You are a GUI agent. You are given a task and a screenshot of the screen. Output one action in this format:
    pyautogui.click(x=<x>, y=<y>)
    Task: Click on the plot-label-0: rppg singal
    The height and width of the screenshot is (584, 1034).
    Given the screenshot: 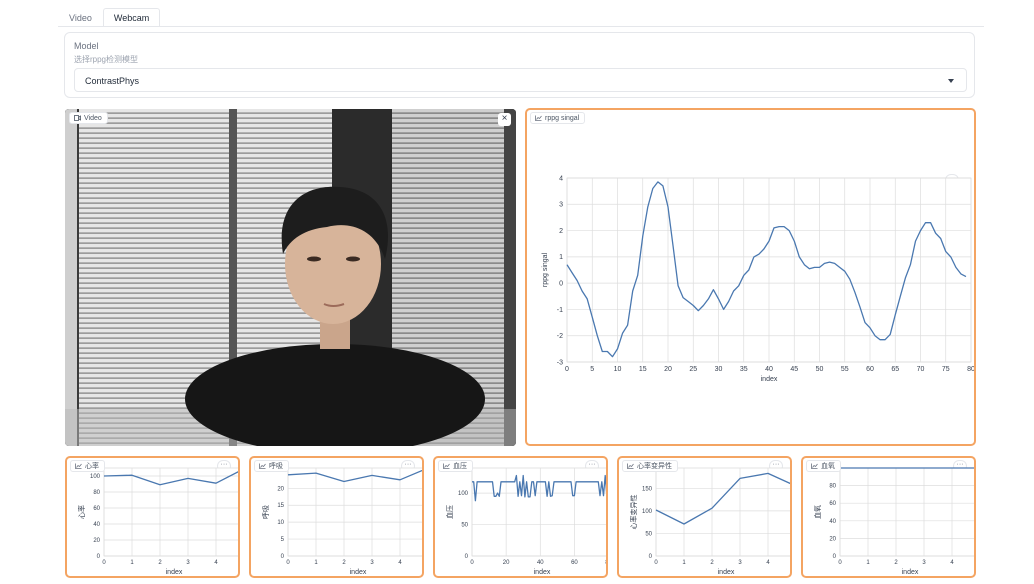 What is the action you would take?
    pyautogui.click(x=558, y=118)
    